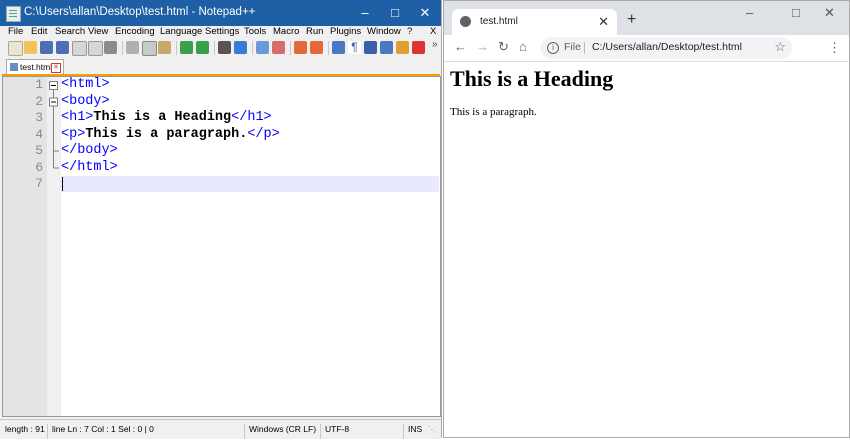  What do you see at coordinates (39, 150) in the screenshot?
I see `line-number: 5` at bounding box center [39, 150].